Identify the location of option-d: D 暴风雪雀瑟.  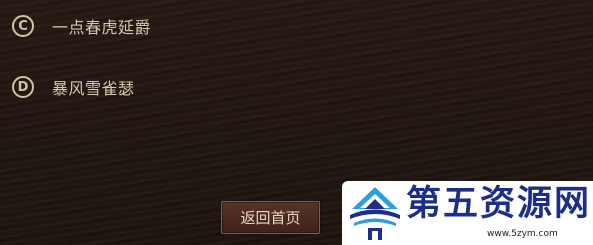
(73, 87).